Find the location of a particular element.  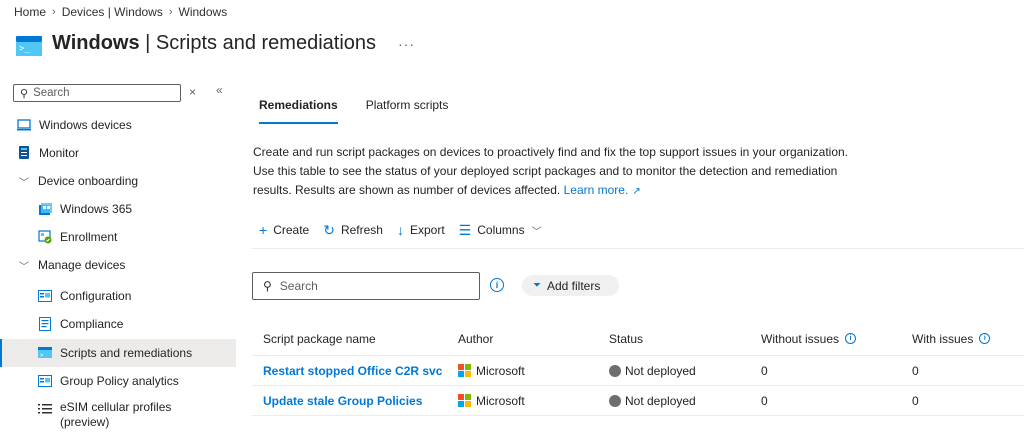

filter-icon: ⏷ is located at coordinates (537, 285).